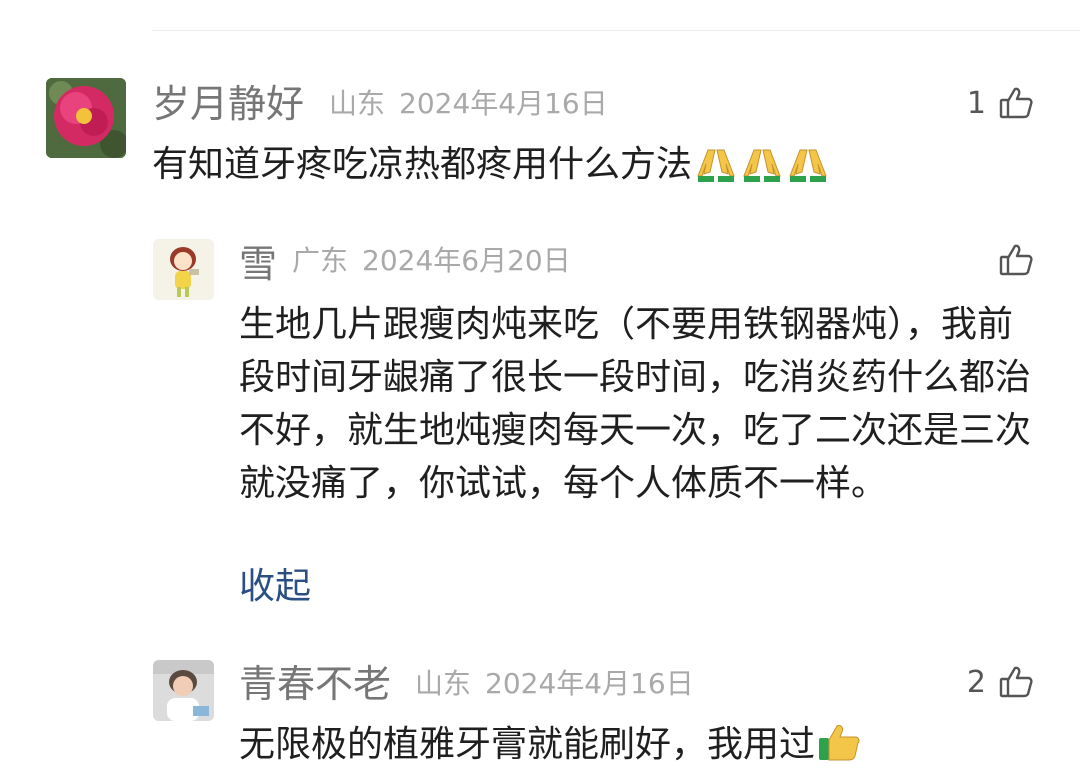  Describe the element at coordinates (258, 264) in the screenshot. I see `user-name: 雪` at that location.